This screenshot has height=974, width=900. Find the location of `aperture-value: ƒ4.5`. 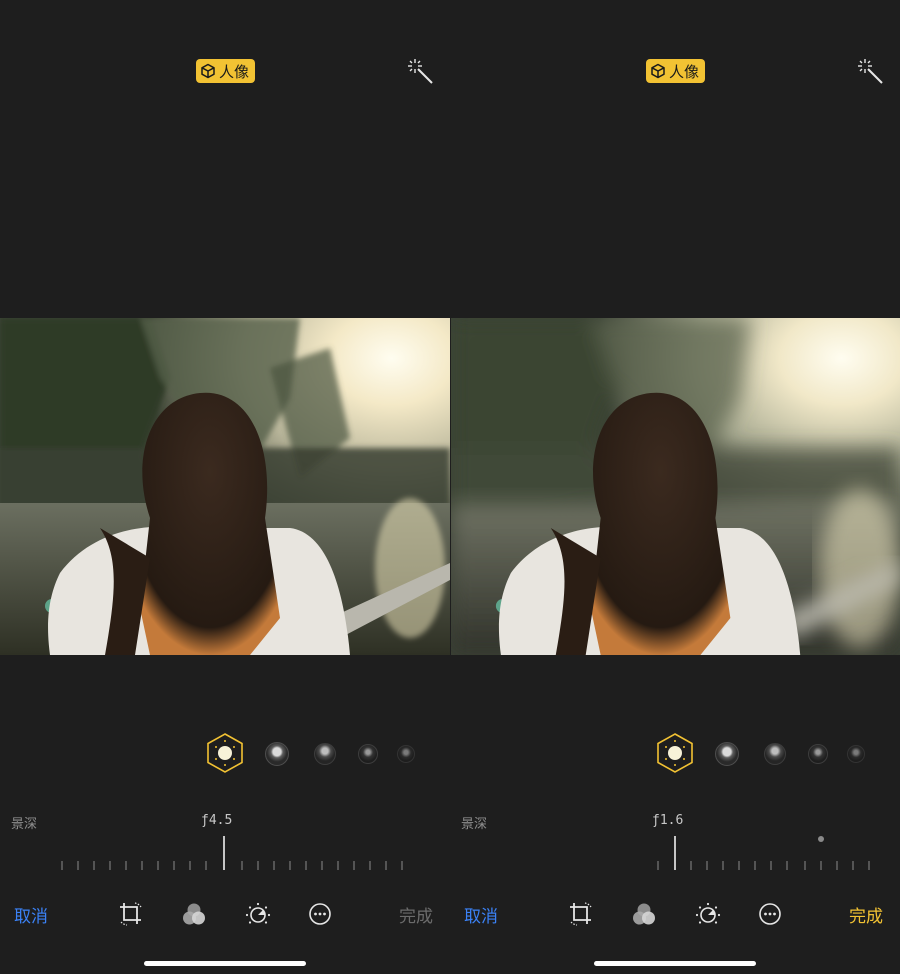

aperture-value: ƒ4.5 is located at coordinates (217, 820).